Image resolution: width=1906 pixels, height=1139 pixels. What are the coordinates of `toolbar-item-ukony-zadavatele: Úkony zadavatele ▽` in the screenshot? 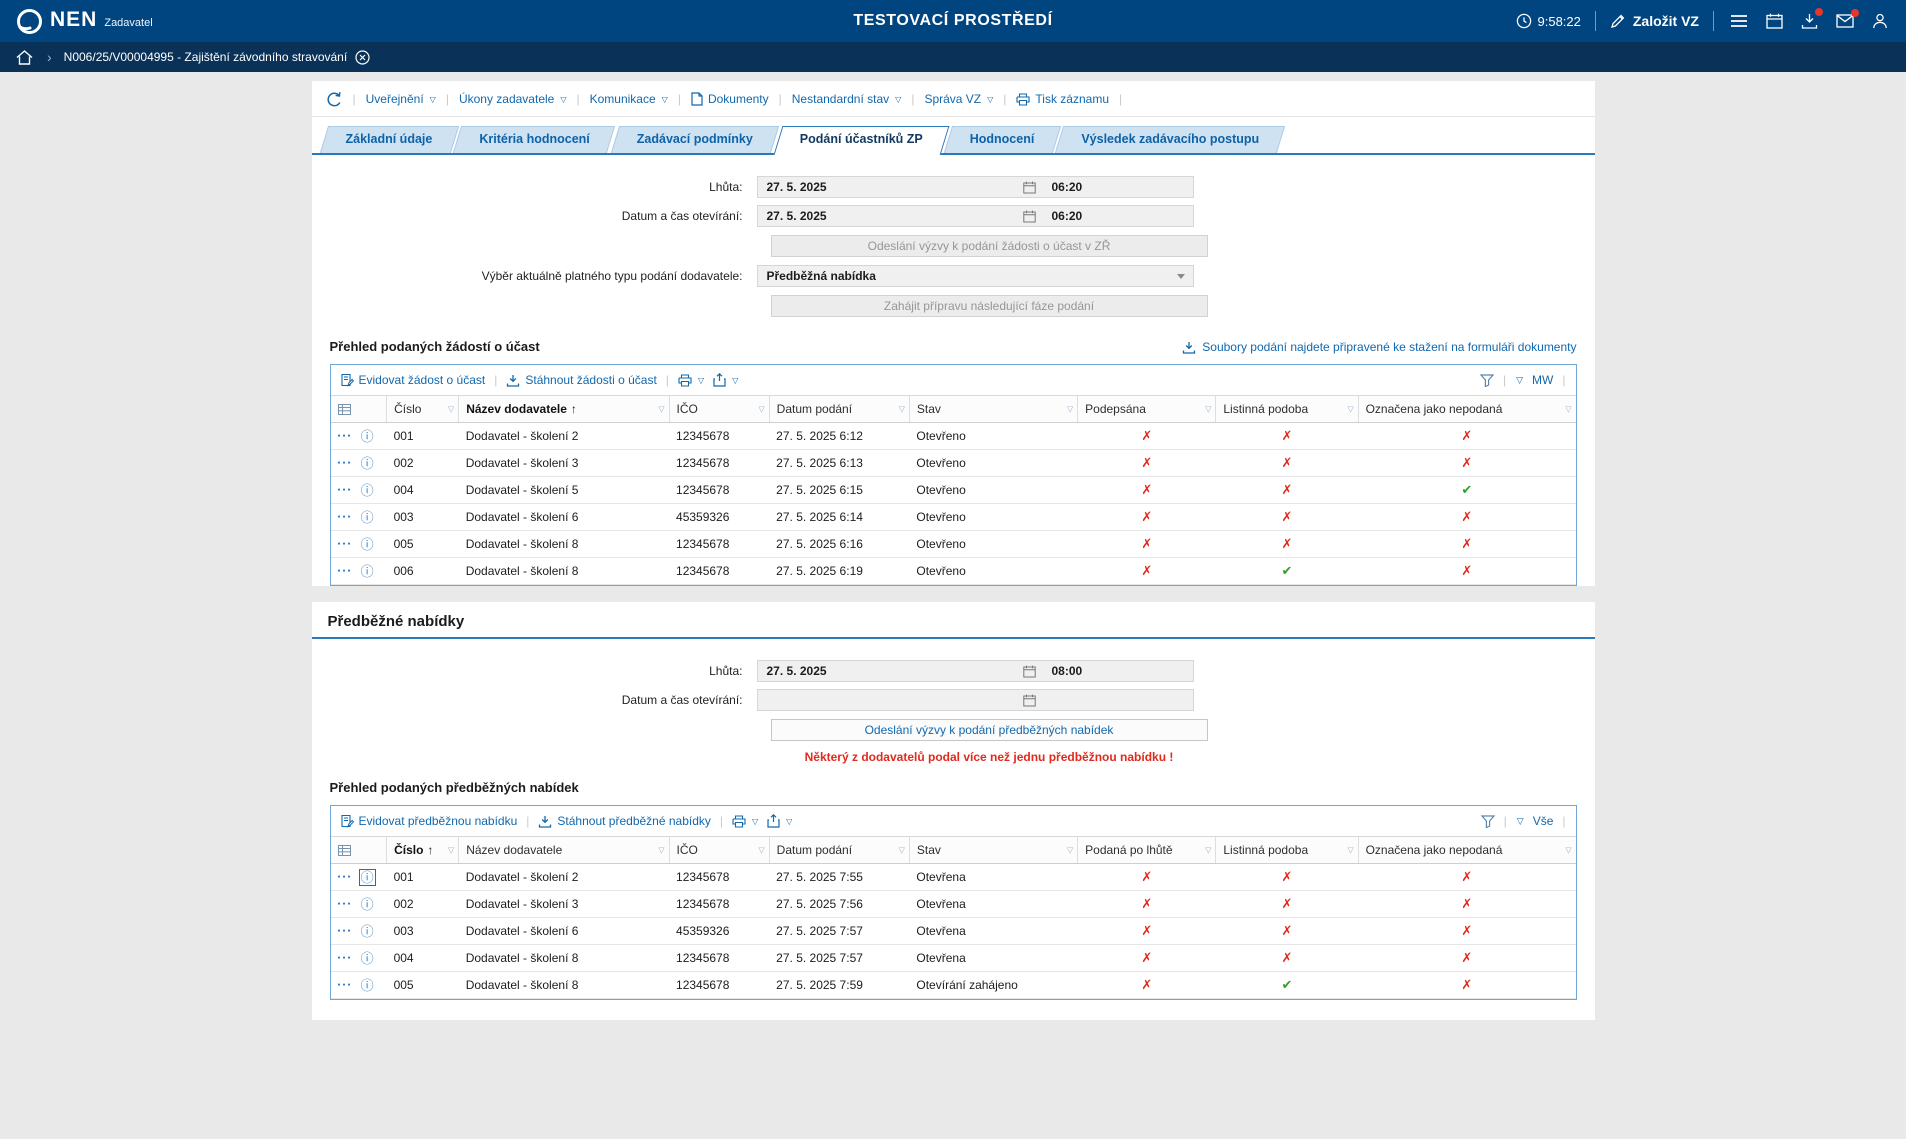 It's located at (513, 99).